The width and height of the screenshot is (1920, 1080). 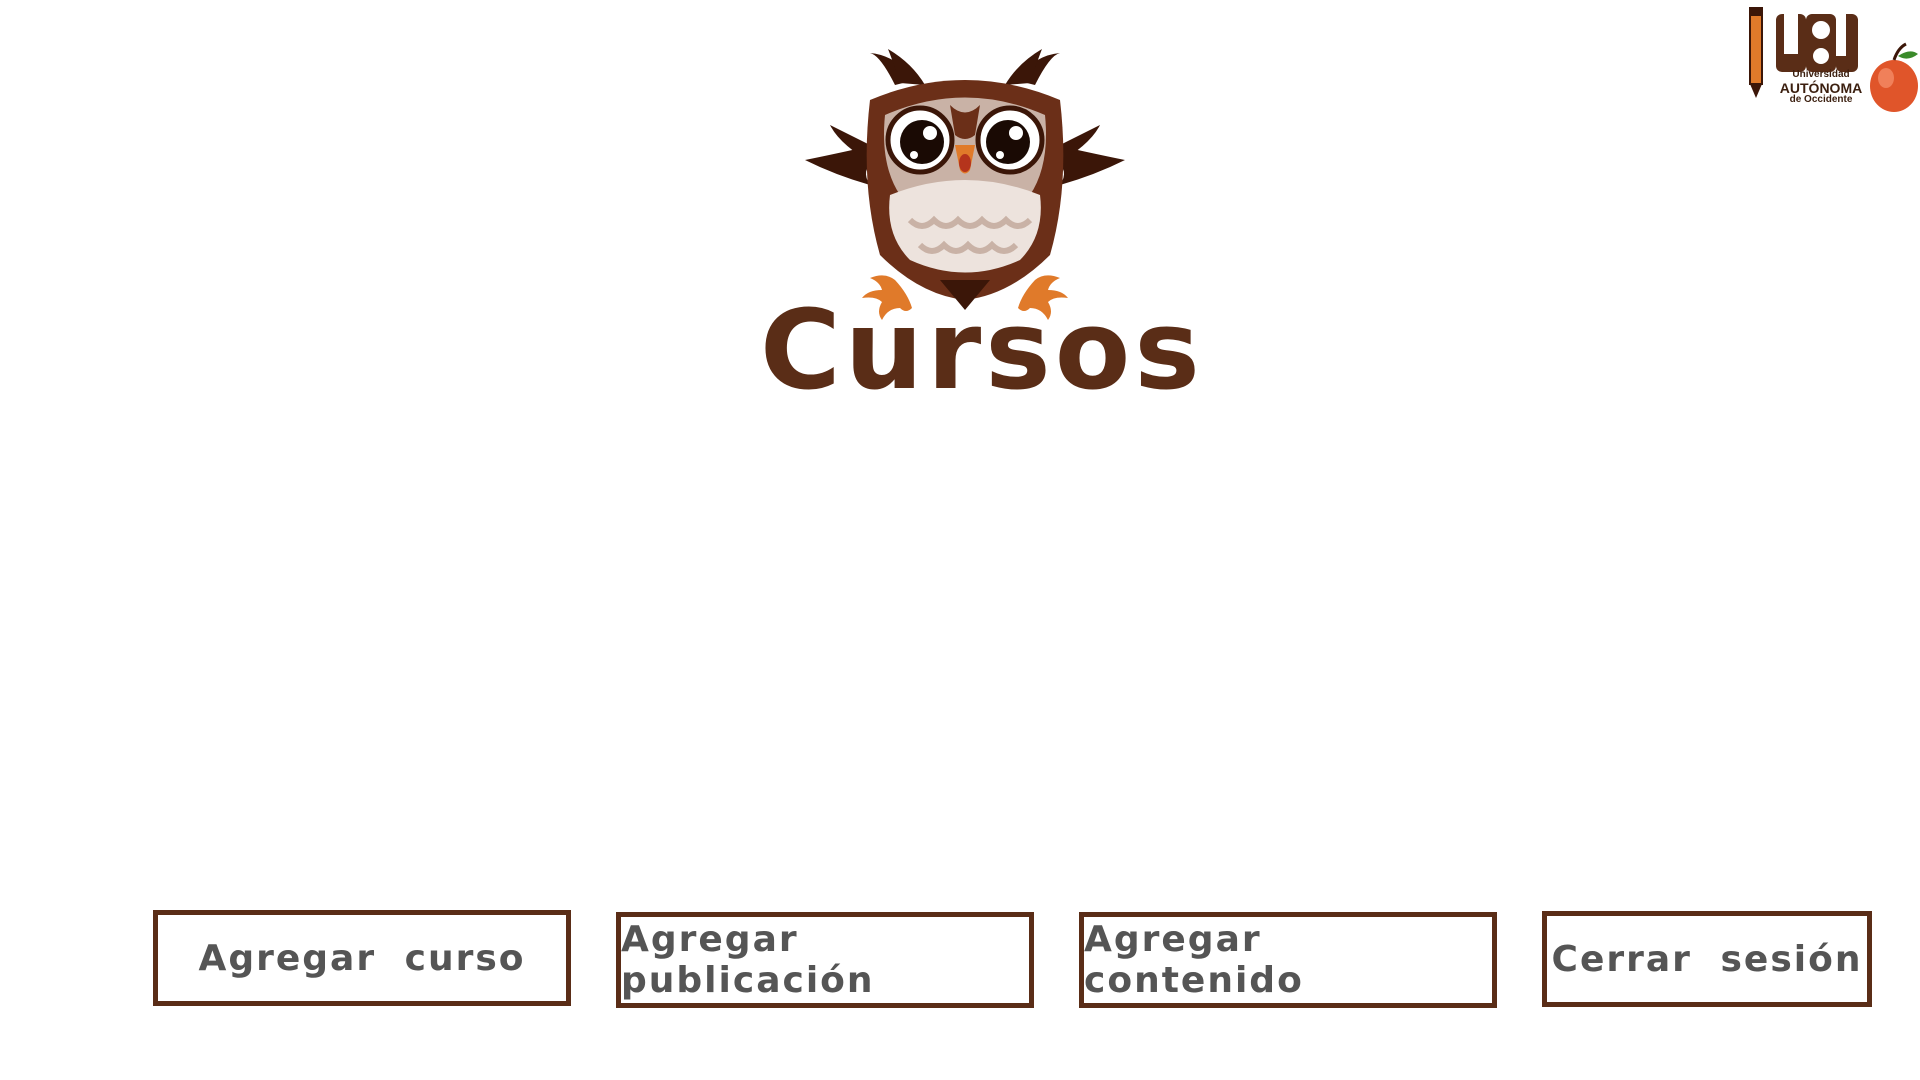 What do you see at coordinates (1288, 960) in the screenshot?
I see `add-content-button: Agregar contenido` at bounding box center [1288, 960].